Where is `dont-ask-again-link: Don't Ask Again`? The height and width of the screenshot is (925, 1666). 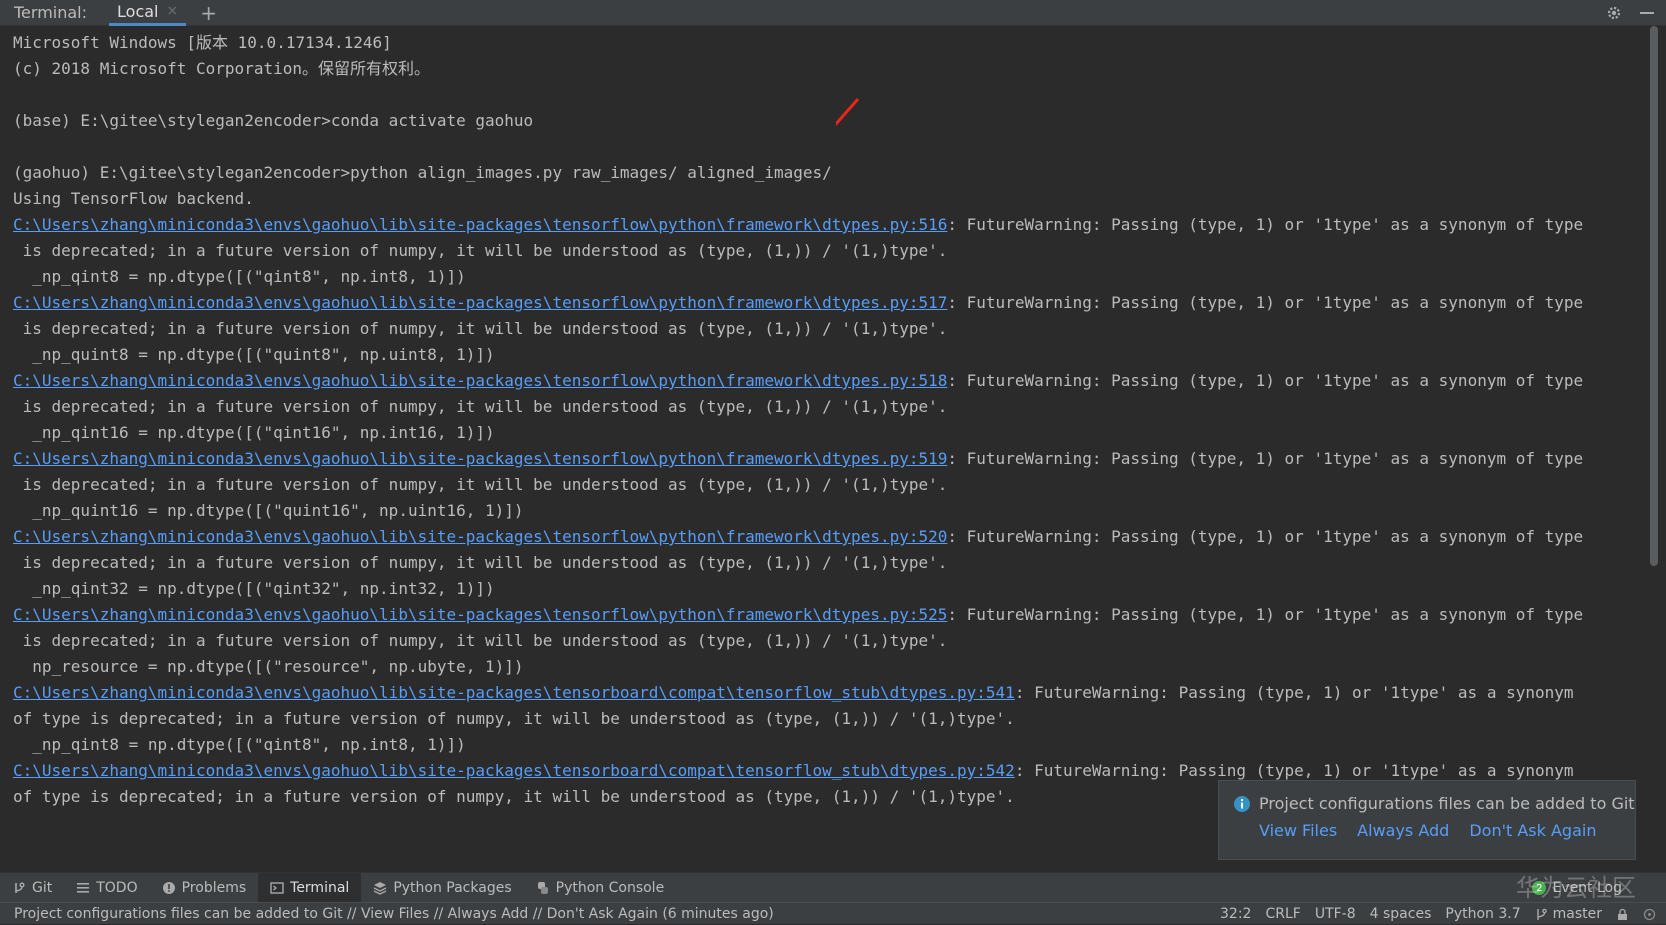 dont-ask-again-link: Don't Ask Again is located at coordinates (1532, 830).